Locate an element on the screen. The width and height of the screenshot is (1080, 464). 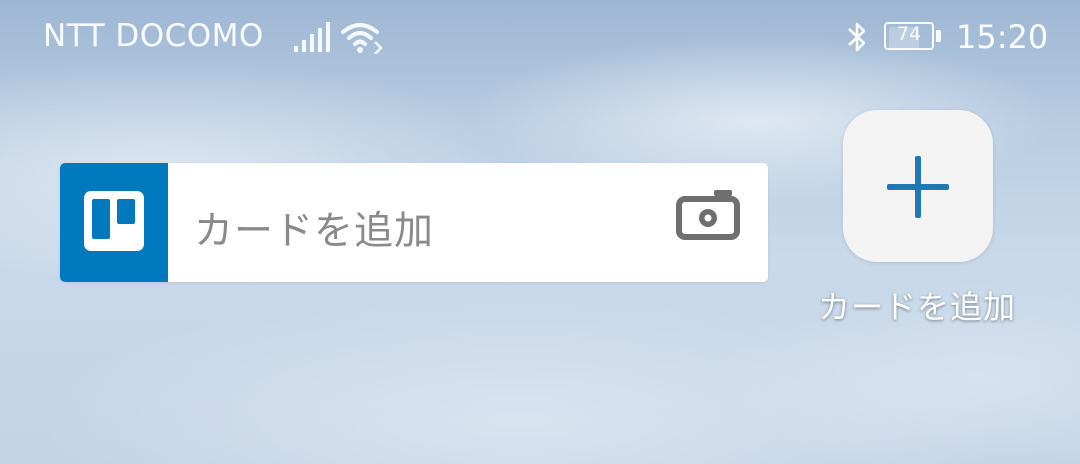
add-card-shortcut-label: カードを追加 is located at coordinates (916, 307).